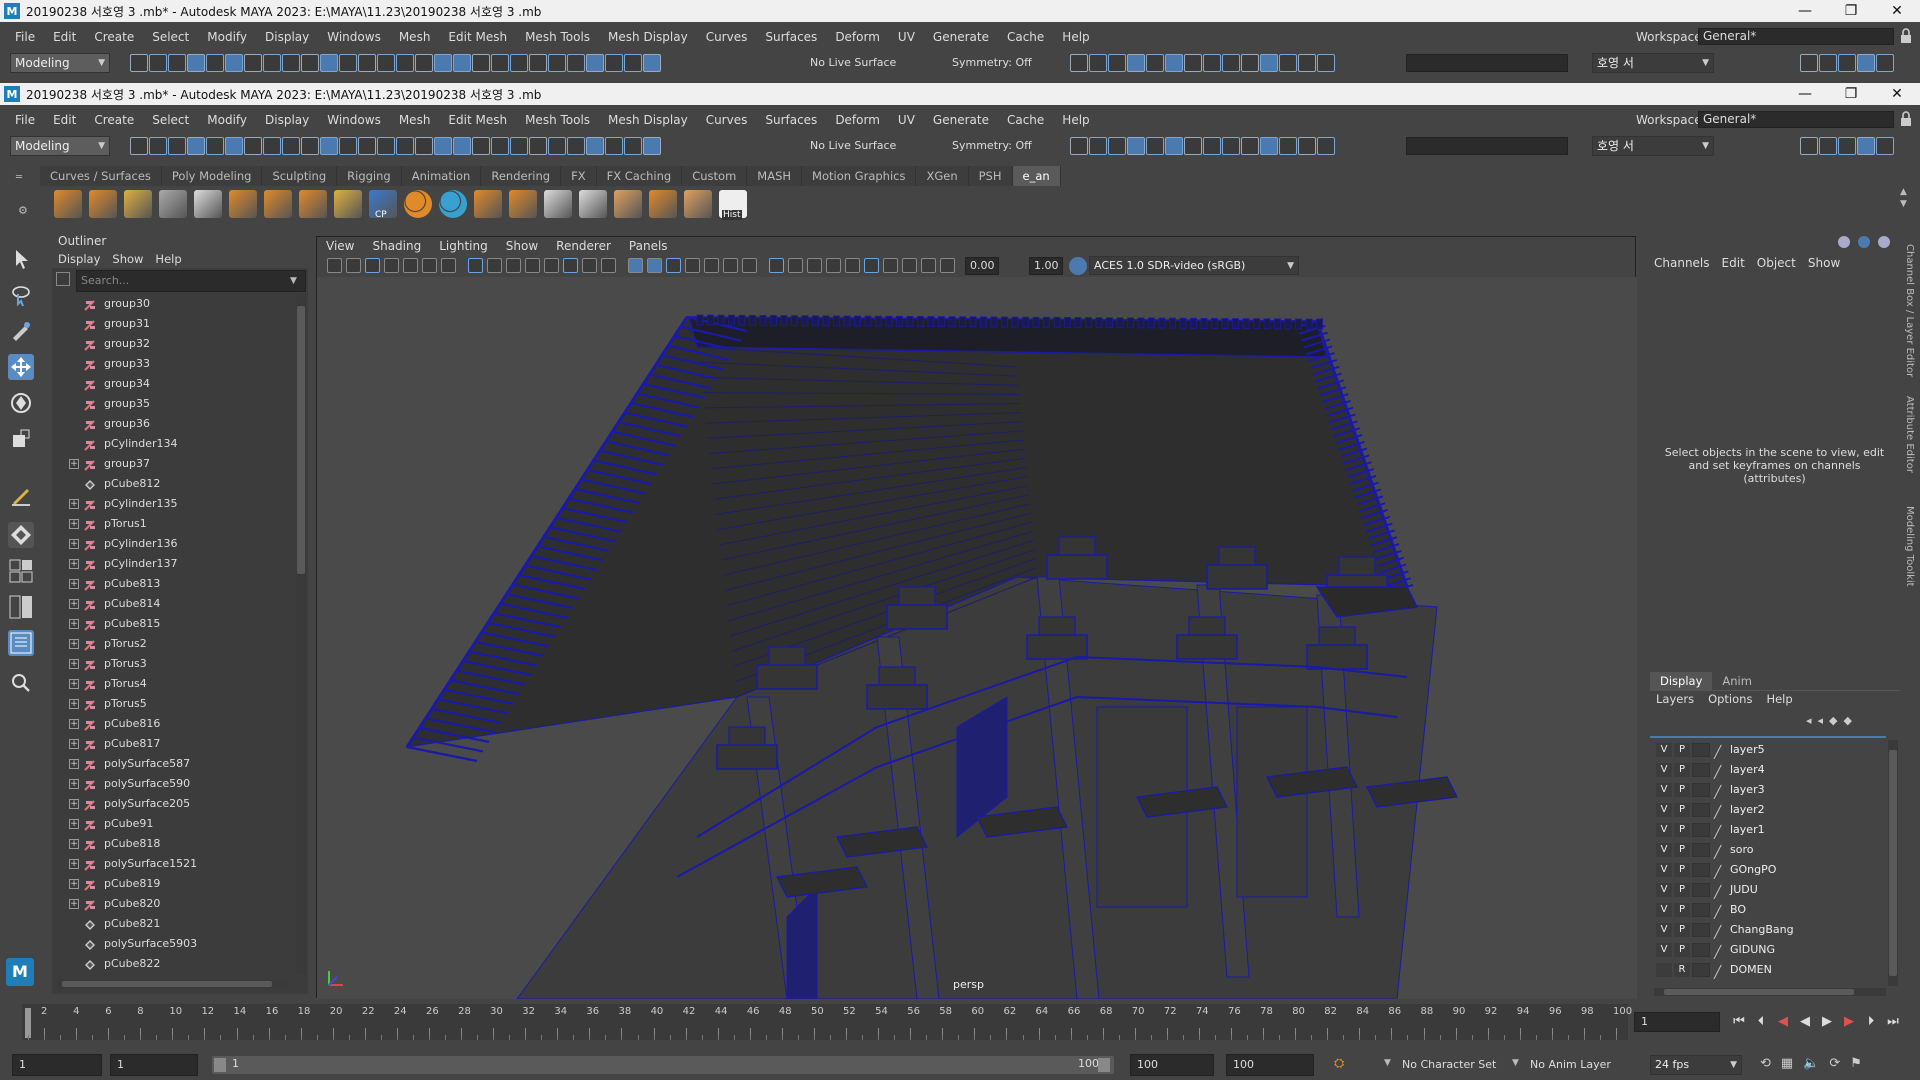  I want to click on render-tool-12-icon, so click(1288, 63).